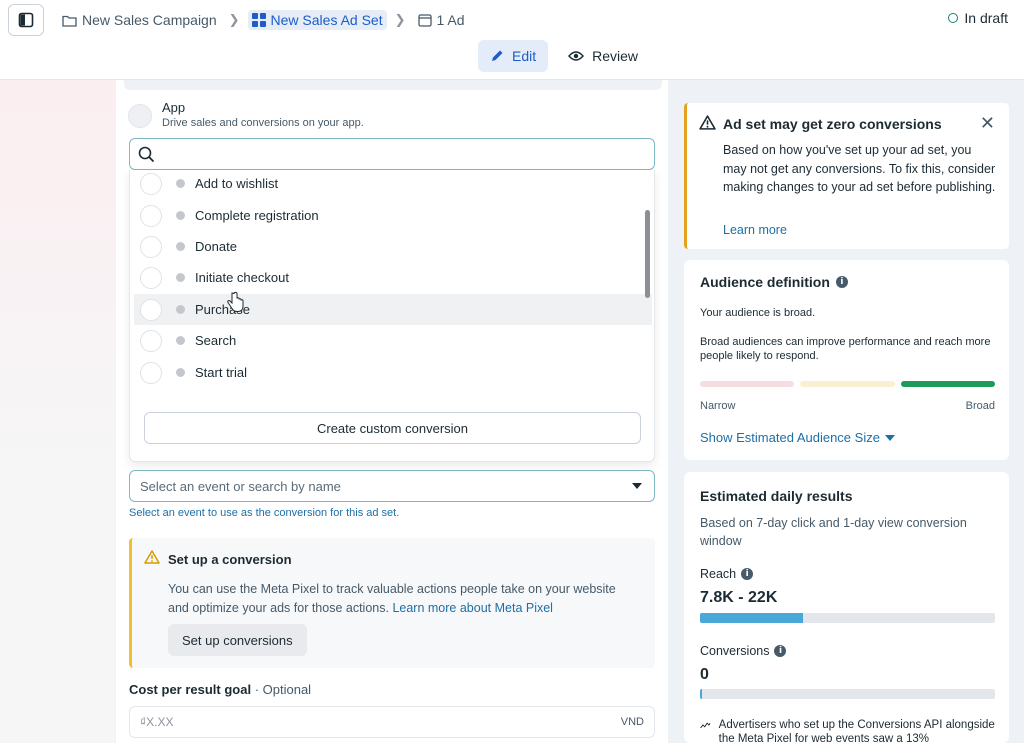  Describe the element at coordinates (847, 618) in the screenshot. I see `reach-bar` at that location.